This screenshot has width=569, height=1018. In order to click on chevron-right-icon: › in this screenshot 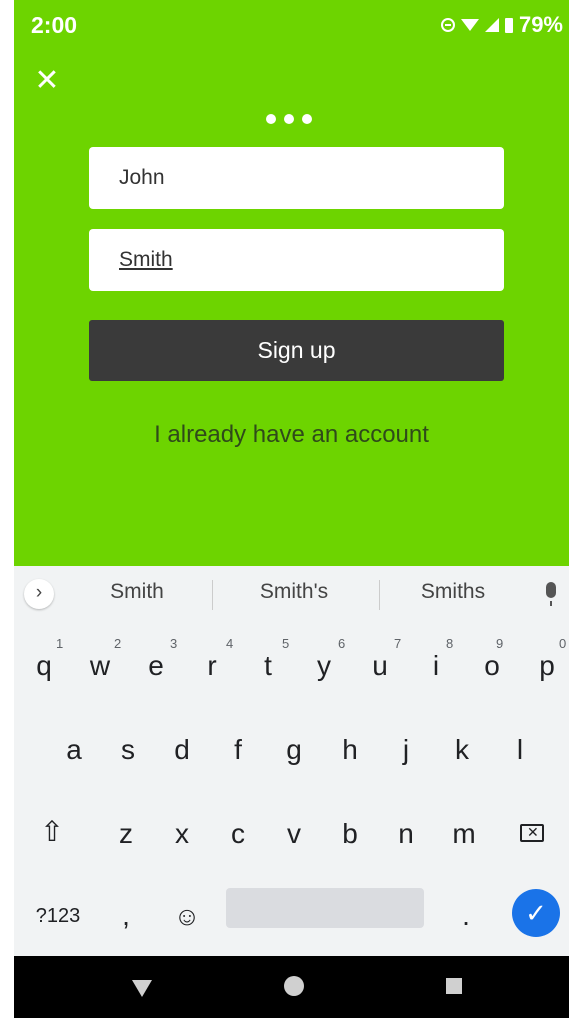, I will do `click(39, 594)`.